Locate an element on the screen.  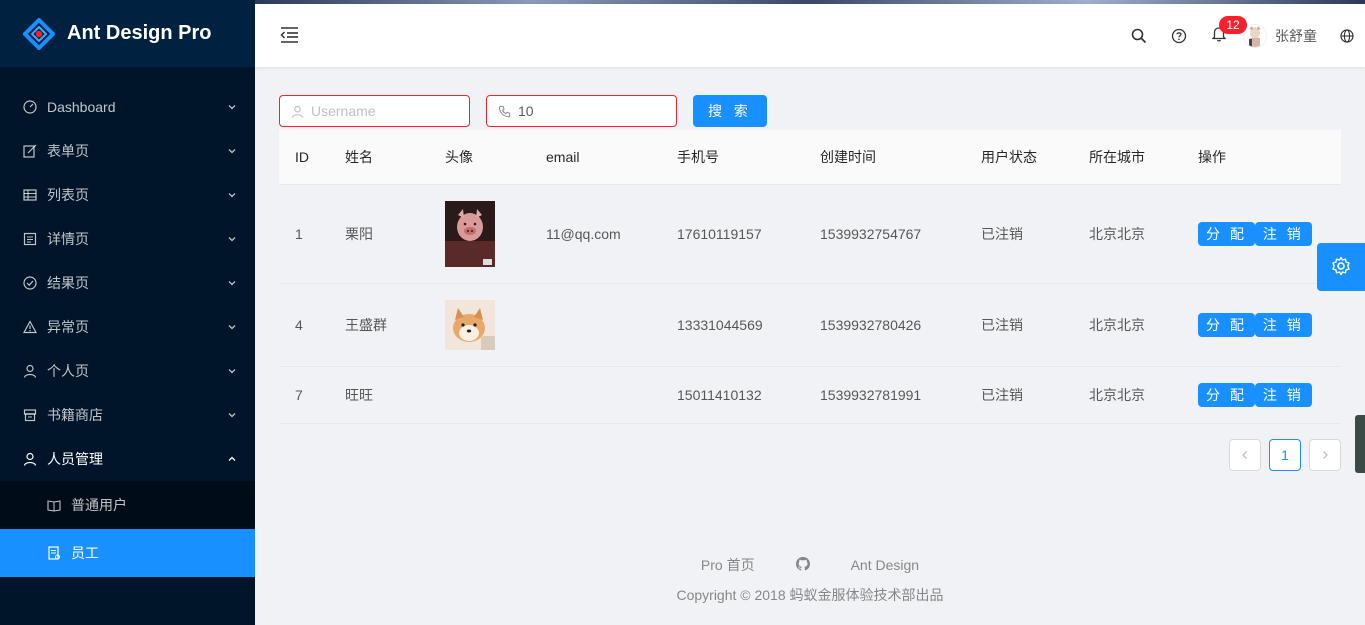
col-header-avatar: 头像 is located at coordinates (479, 157).